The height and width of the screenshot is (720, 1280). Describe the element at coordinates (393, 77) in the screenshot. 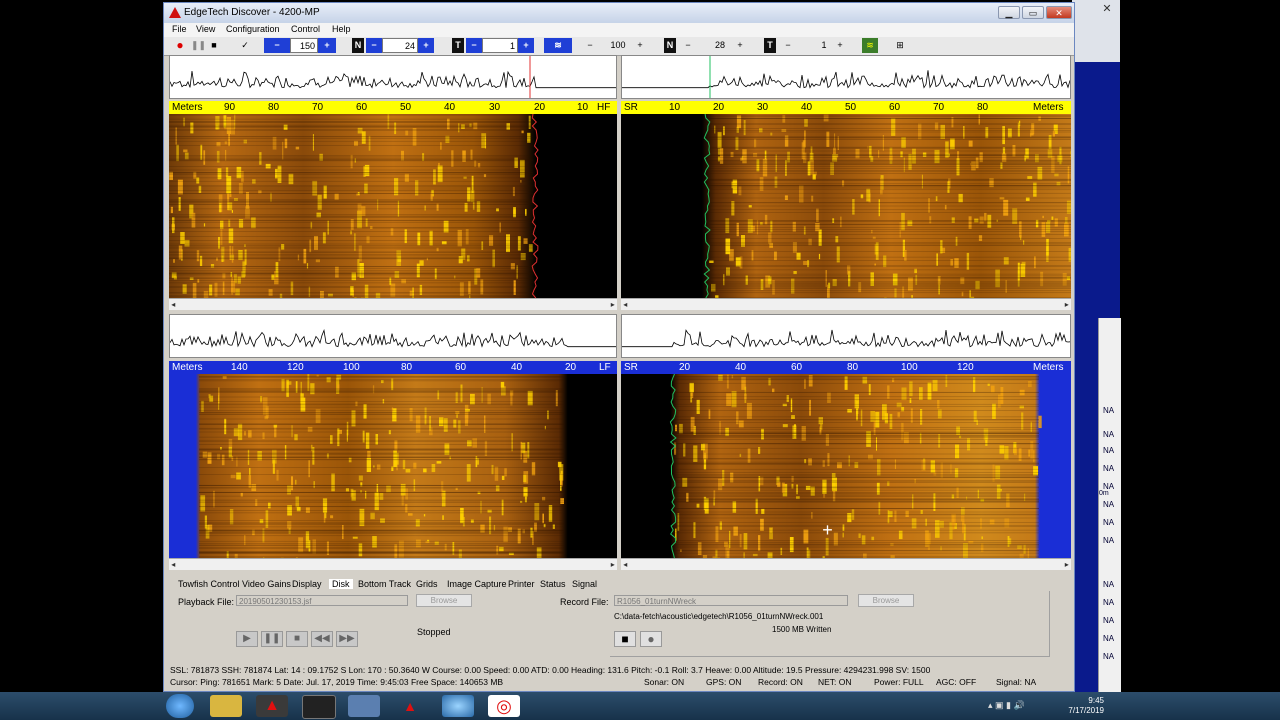

I see `hf-port-trace-graph` at that location.